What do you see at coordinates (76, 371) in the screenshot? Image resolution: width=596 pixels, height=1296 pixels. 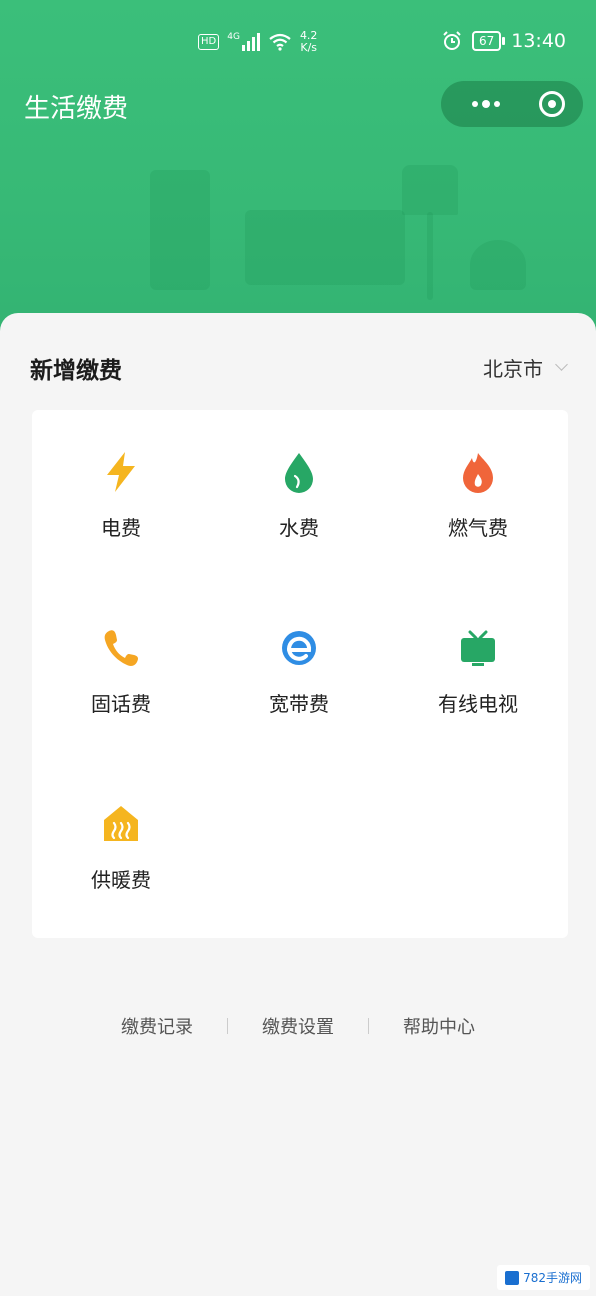 I see `section-title: 新增缴费` at bounding box center [76, 371].